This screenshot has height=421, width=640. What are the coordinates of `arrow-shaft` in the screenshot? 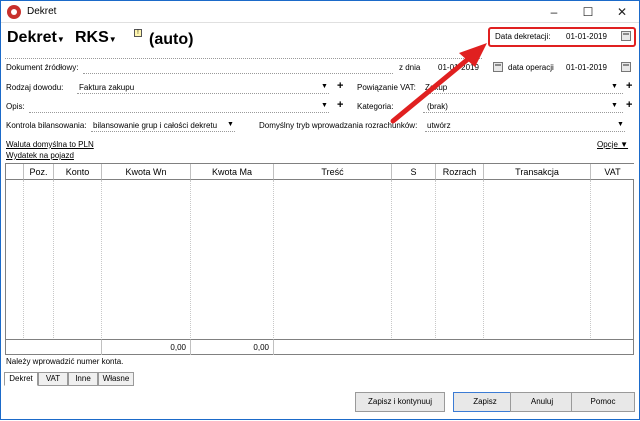 It's located at (433, 88).